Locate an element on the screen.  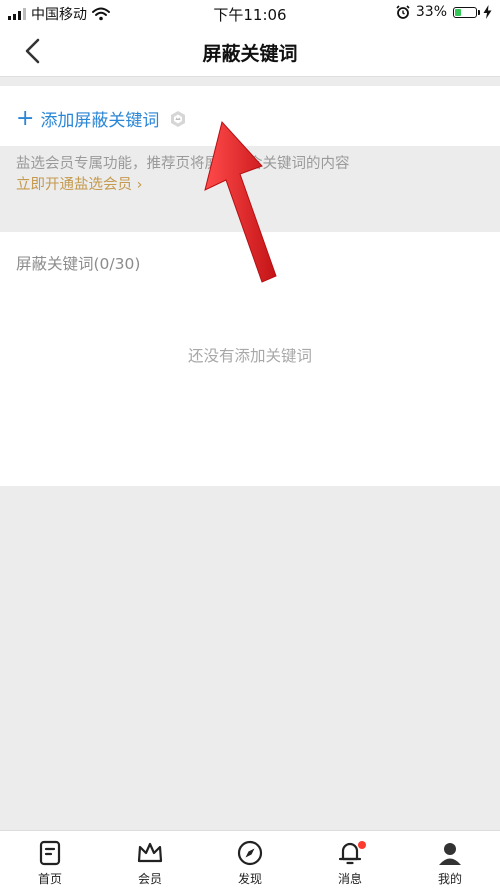
vip-description: 盐选会员专属功能，推荐页将屏蔽包含关键词的内容 is located at coordinates (183, 164).